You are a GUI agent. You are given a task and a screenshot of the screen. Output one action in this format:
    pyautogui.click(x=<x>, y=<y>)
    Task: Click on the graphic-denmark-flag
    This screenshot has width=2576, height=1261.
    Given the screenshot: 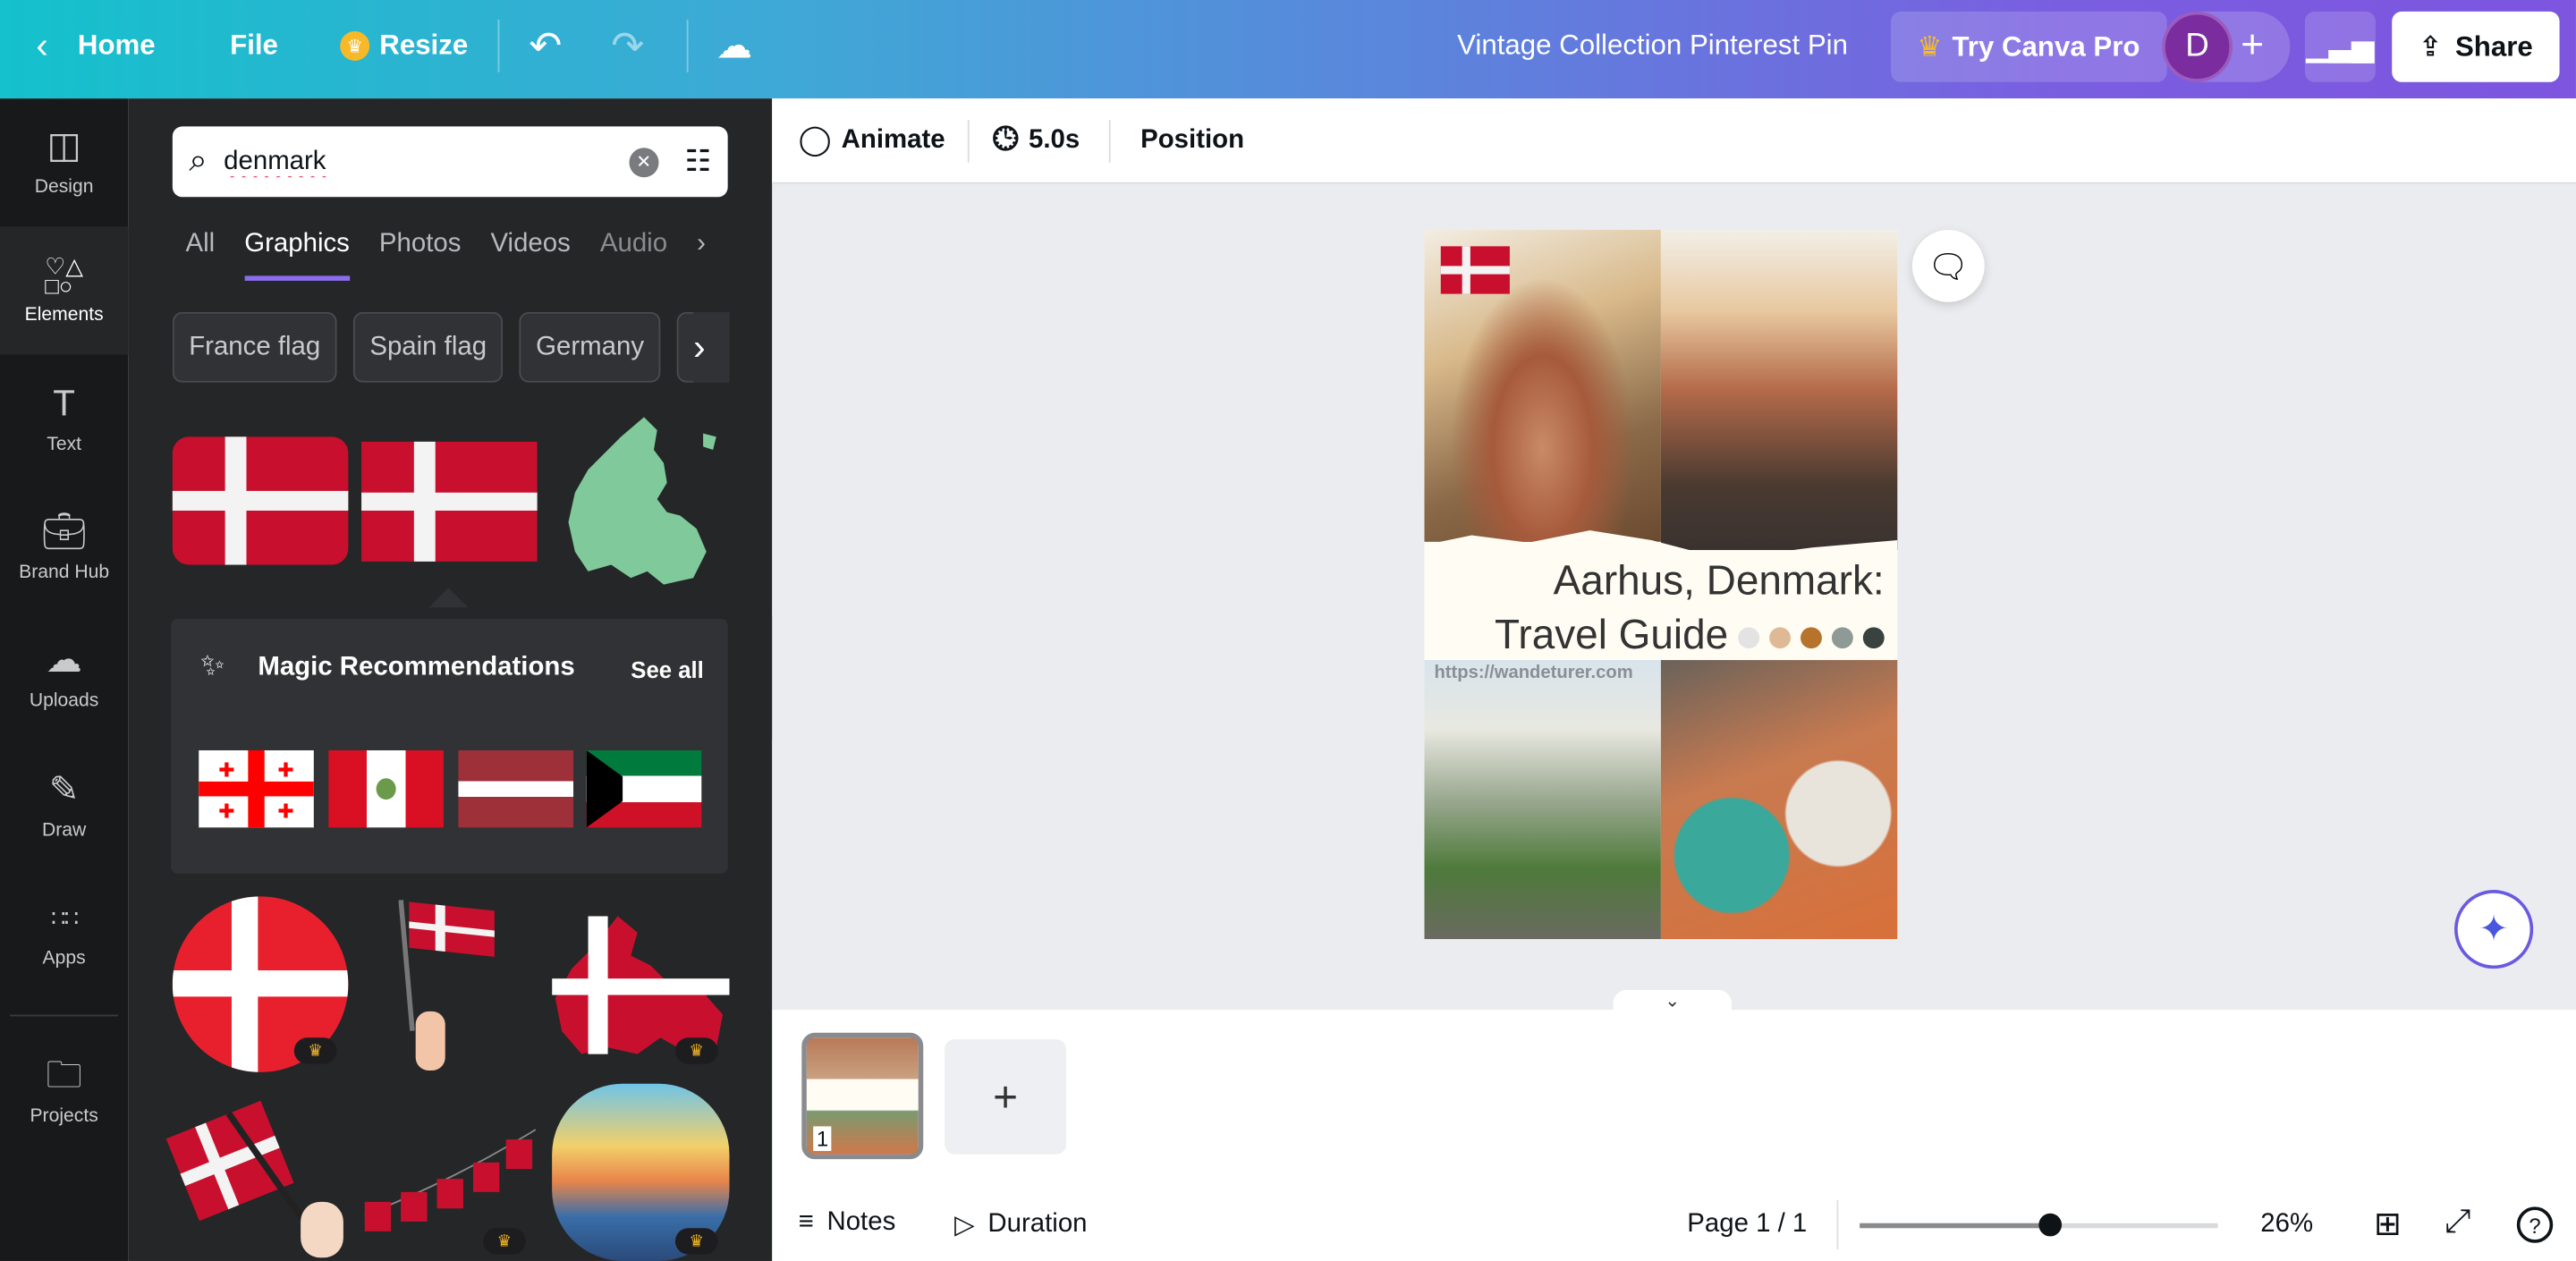 What is the action you would take?
    pyautogui.click(x=449, y=501)
    